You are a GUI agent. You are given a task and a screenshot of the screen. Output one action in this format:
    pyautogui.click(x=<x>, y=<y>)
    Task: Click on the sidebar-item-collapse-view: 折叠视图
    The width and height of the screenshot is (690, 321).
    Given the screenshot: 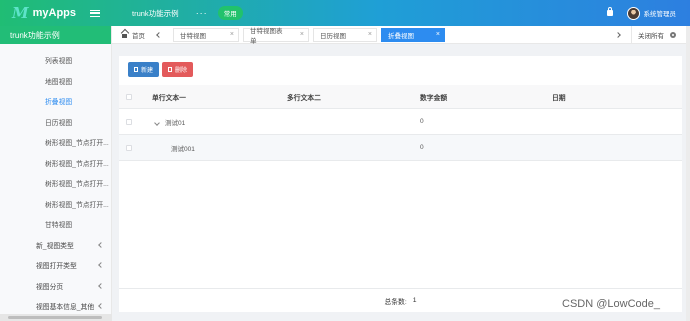 What is the action you would take?
    pyautogui.click(x=55, y=101)
    